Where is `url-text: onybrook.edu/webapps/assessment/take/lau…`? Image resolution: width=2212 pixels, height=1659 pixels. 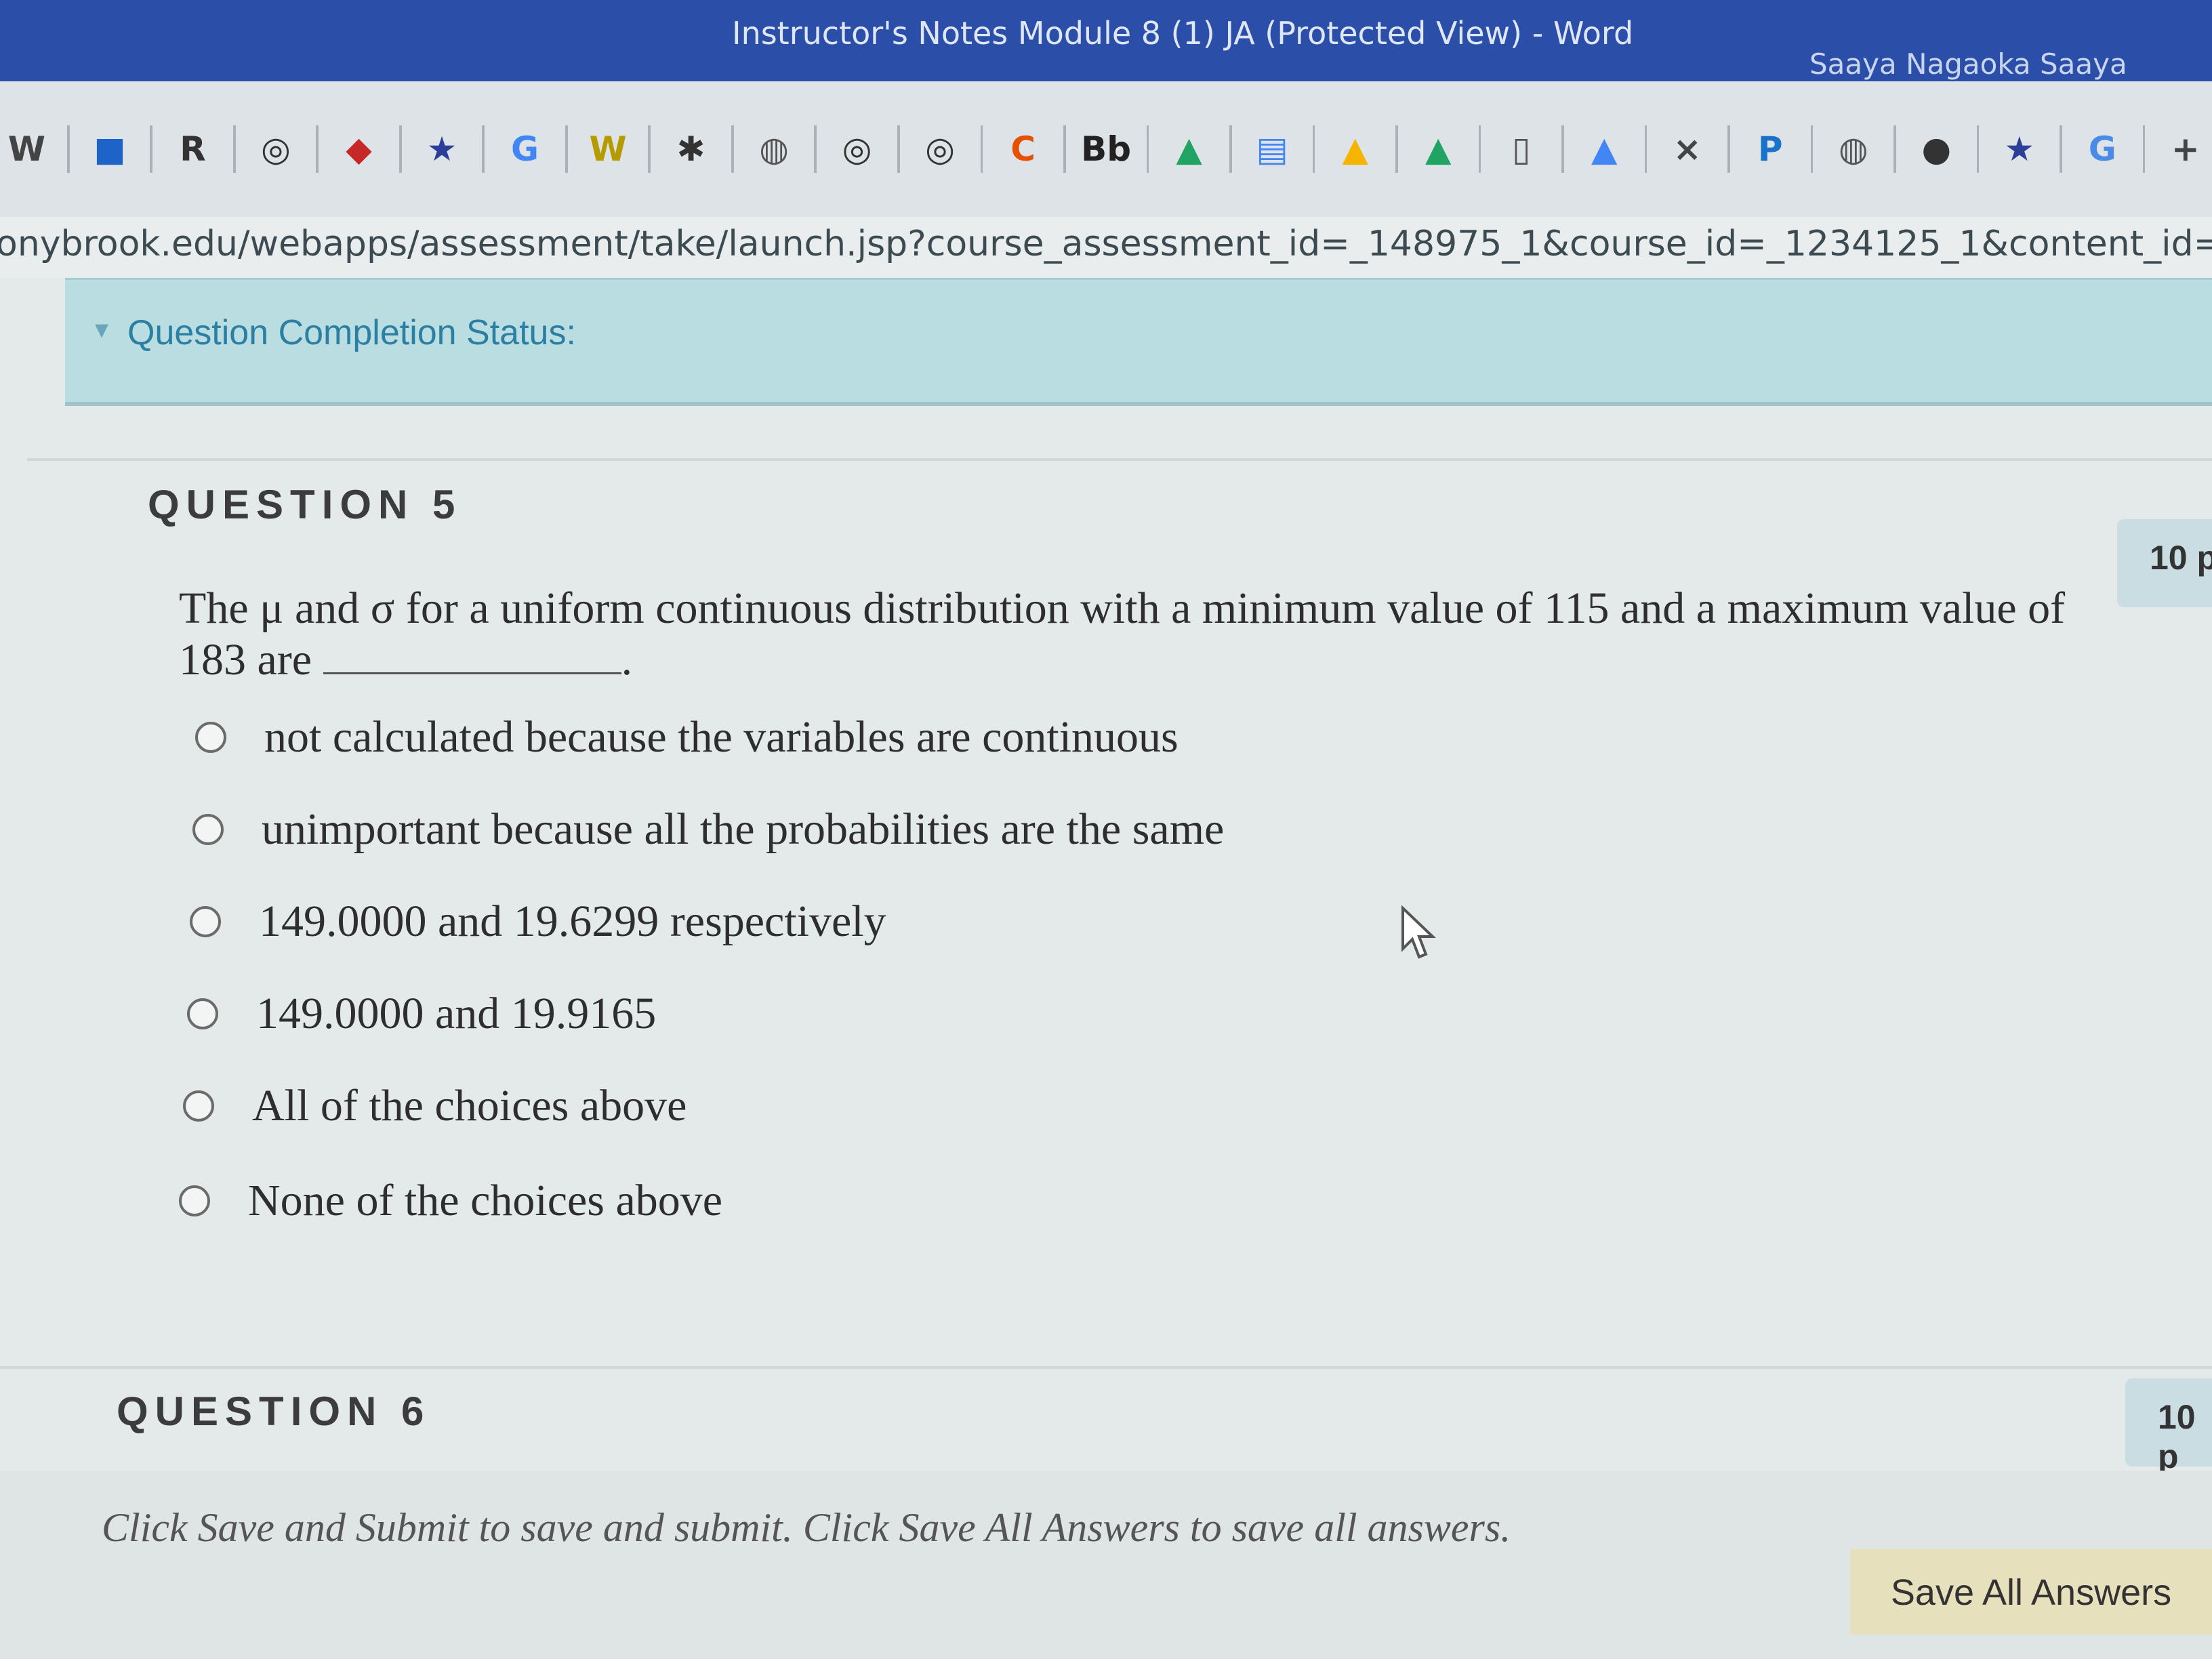 url-text: onybrook.edu/webapps/assessment/take/lau… is located at coordinates (1106, 244).